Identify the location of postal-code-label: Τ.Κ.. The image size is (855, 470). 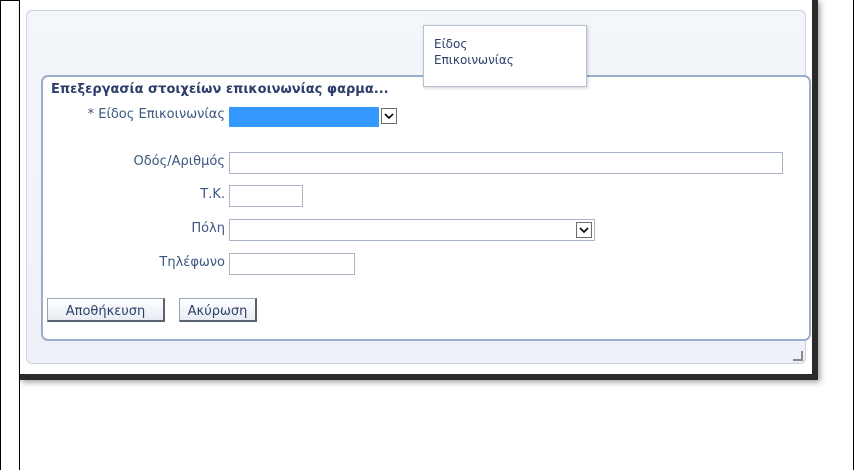
(212, 194).